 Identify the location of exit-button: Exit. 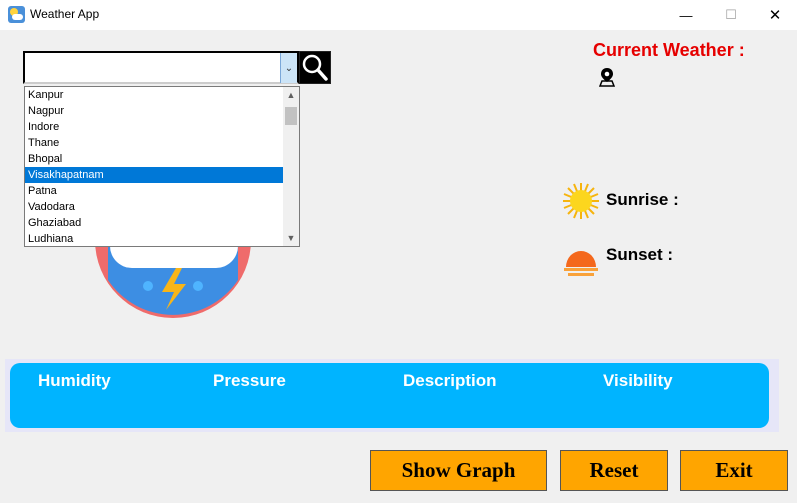
(734, 470).